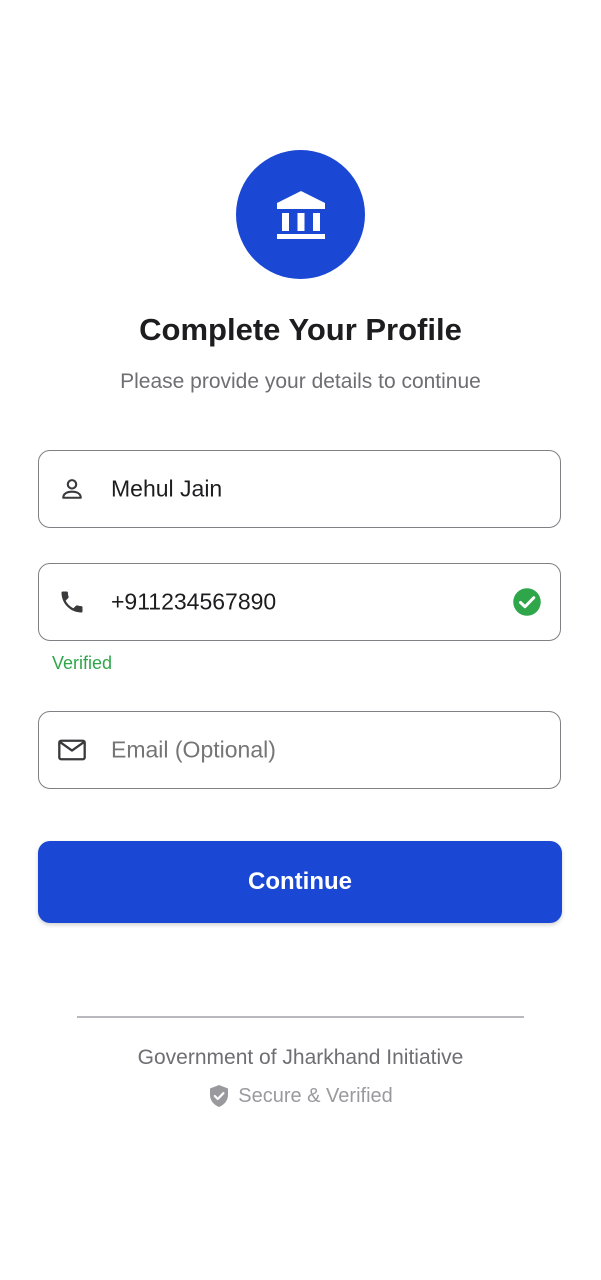 This screenshot has height=1280, width=601. Describe the element at coordinates (305, 750) in the screenshot. I see `email-input` at that location.